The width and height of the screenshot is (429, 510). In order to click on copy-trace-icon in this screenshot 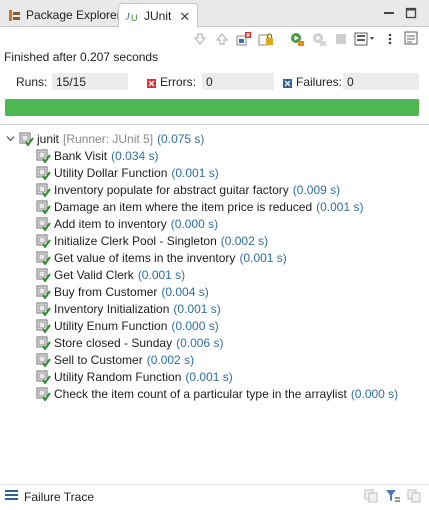, I will do `click(414, 497)`.